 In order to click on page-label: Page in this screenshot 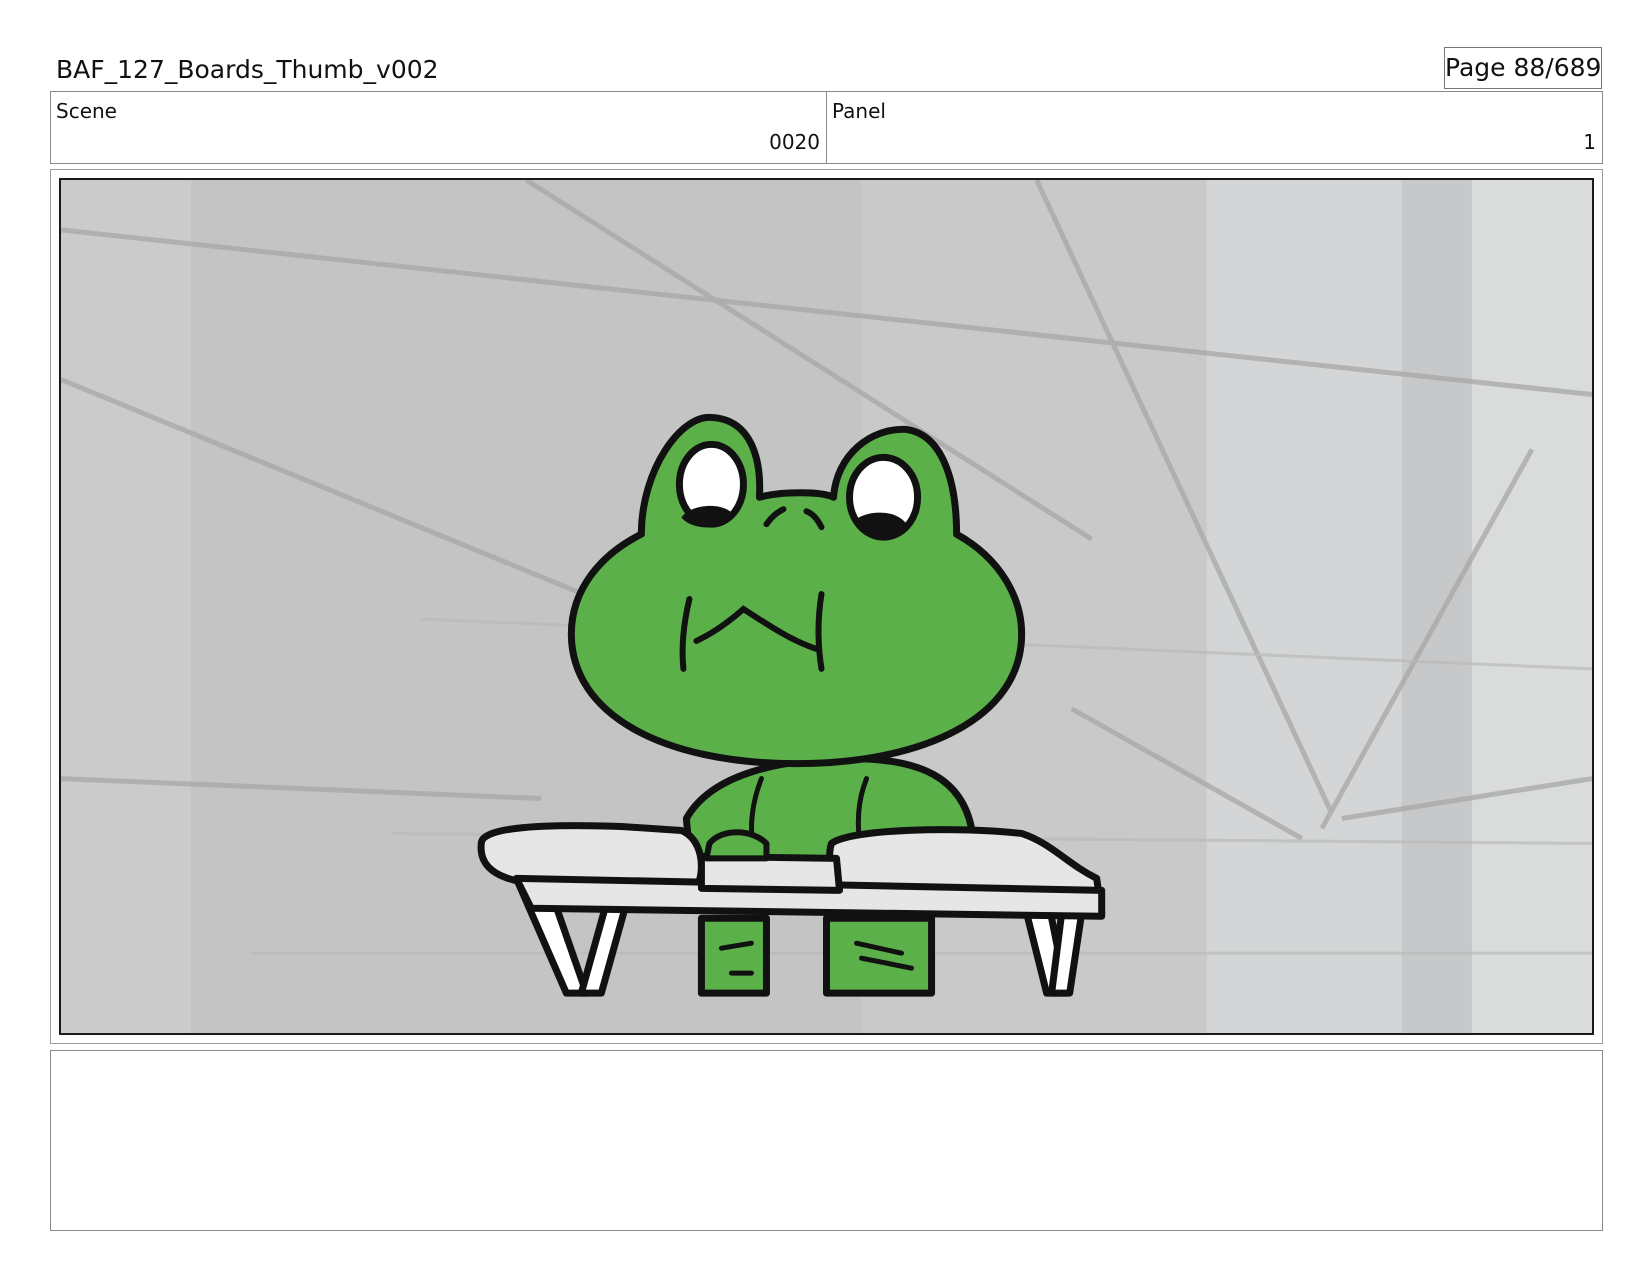, I will do `click(1475, 67)`.